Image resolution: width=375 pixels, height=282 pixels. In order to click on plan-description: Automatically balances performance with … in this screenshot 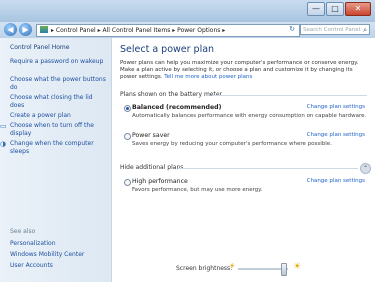, I will do `click(249, 116)`.